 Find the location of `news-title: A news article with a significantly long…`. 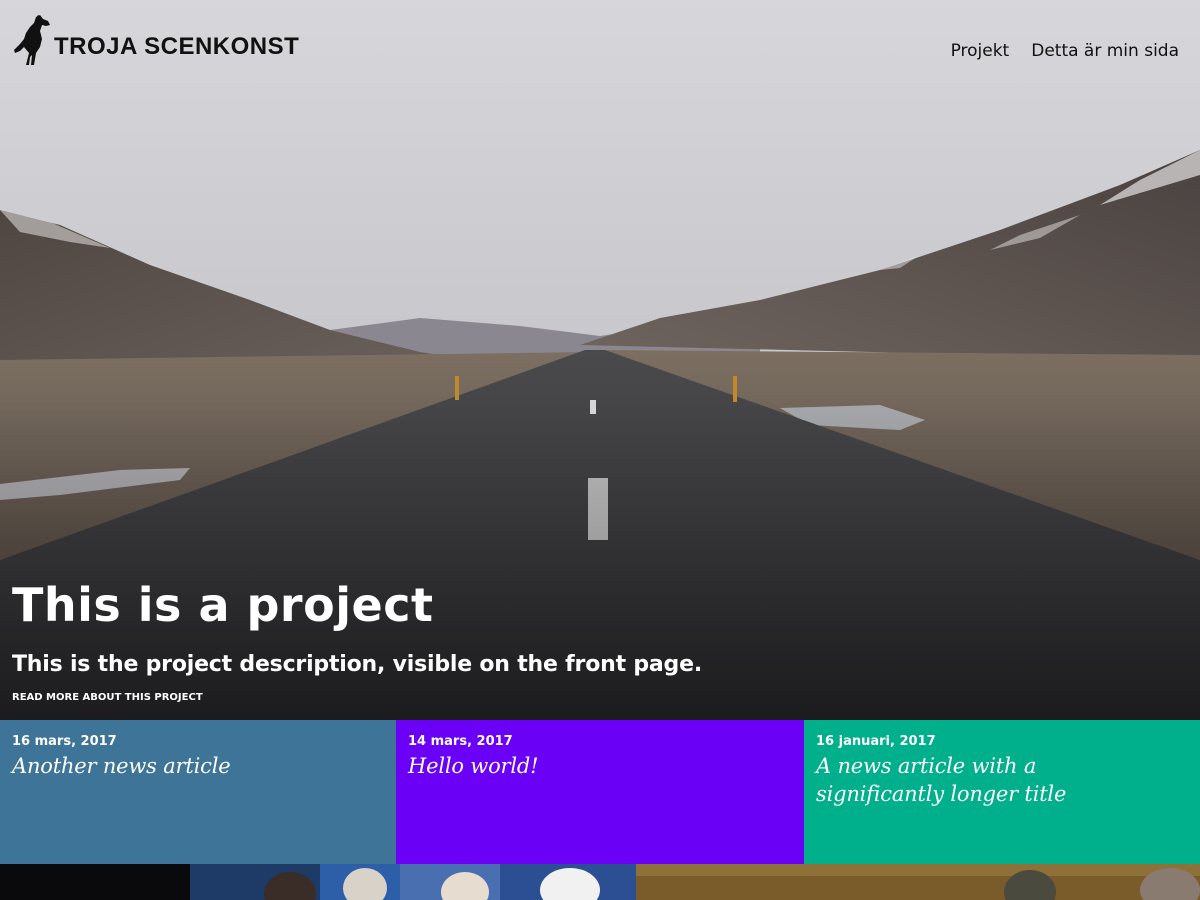

news-title: A news article with a significantly long… is located at coordinates (941, 780).